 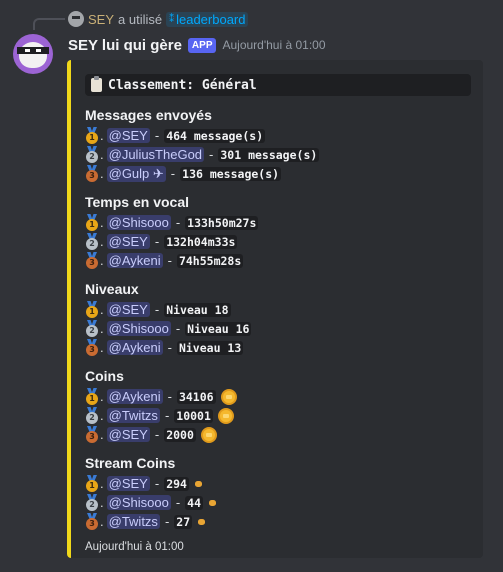 What do you see at coordinates (33, 54) in the screenshot?
I see `avatar` at bounding box center [33, 54].